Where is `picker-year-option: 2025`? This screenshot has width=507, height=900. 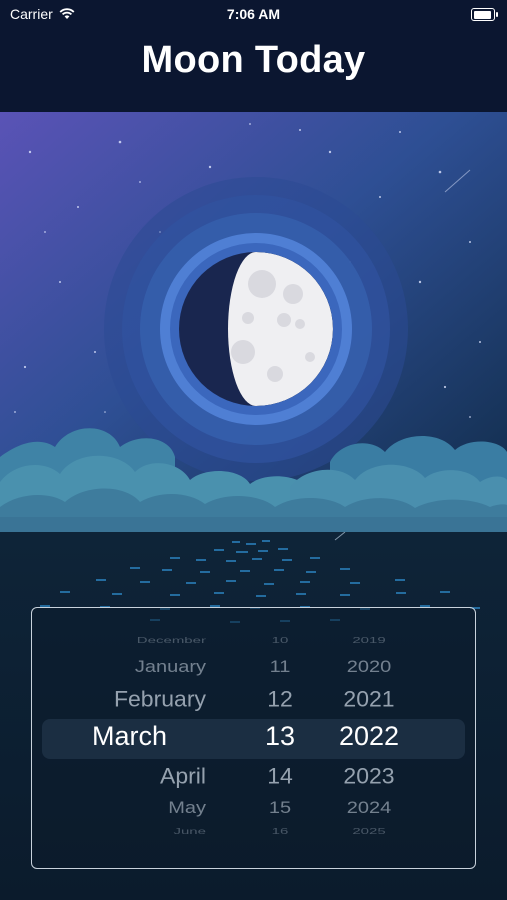 picker-year-option: 2025 is located at coordinates (369, 831).